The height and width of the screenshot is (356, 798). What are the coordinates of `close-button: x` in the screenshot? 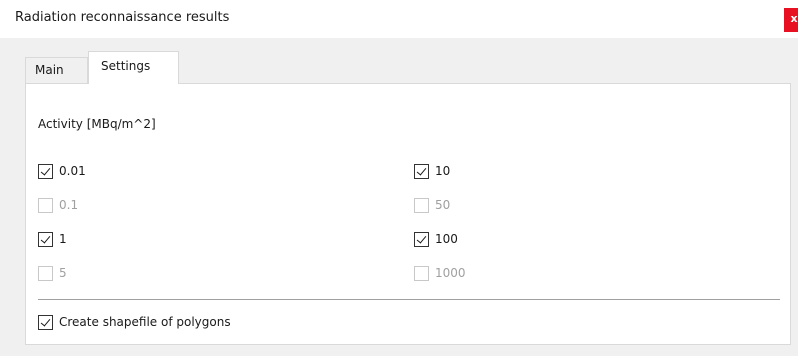 It's located at (791, 20).